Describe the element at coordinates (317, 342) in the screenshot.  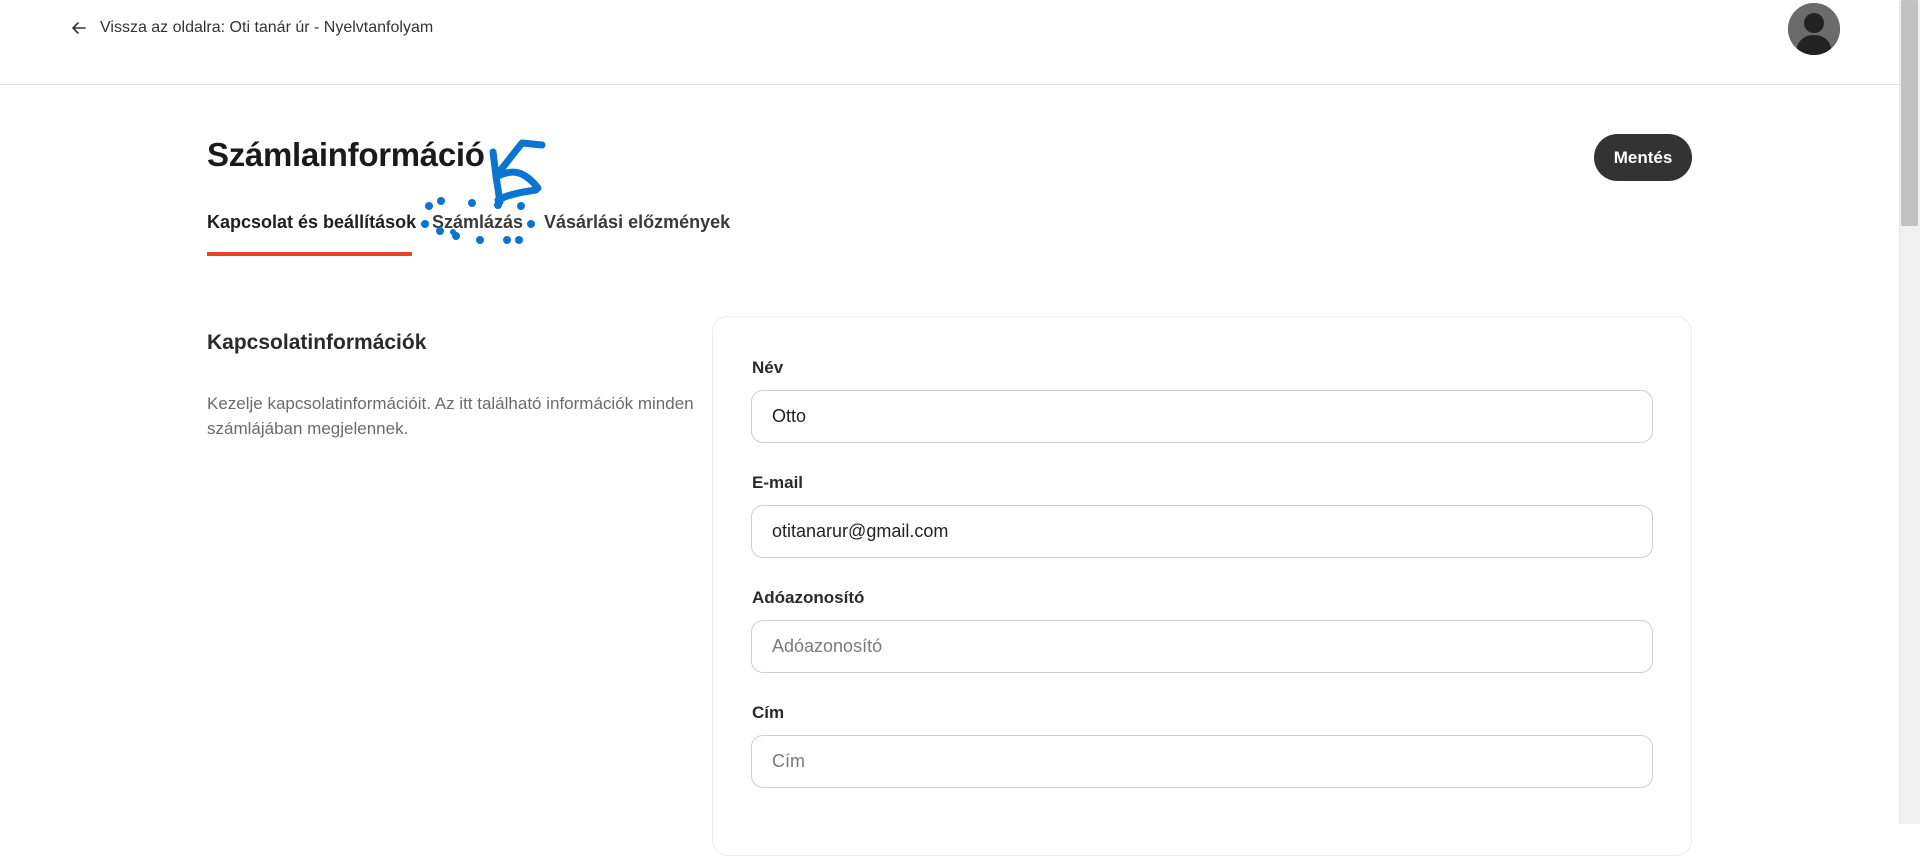
I see `section-title-contact: Kapcsolatinformációk` at that location.